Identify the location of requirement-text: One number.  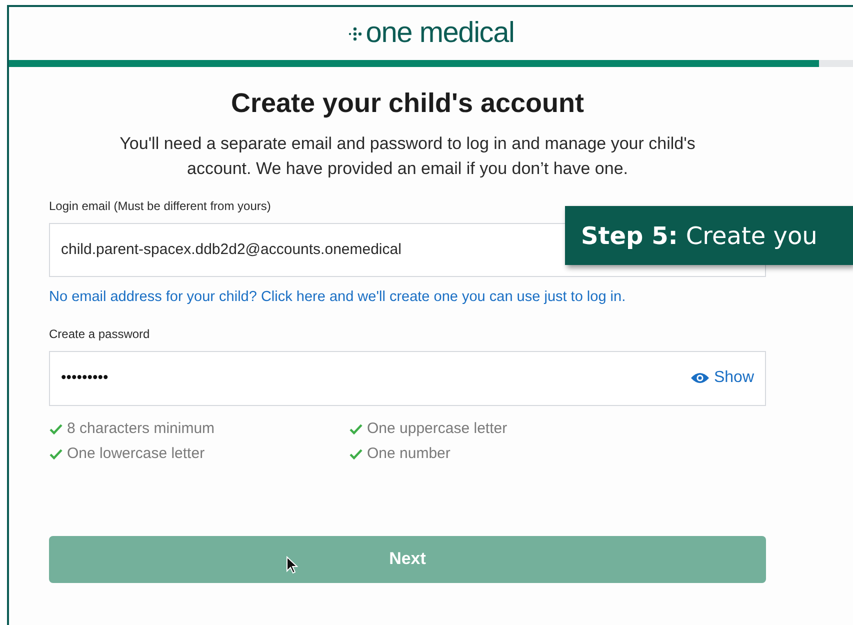
(408, 454).